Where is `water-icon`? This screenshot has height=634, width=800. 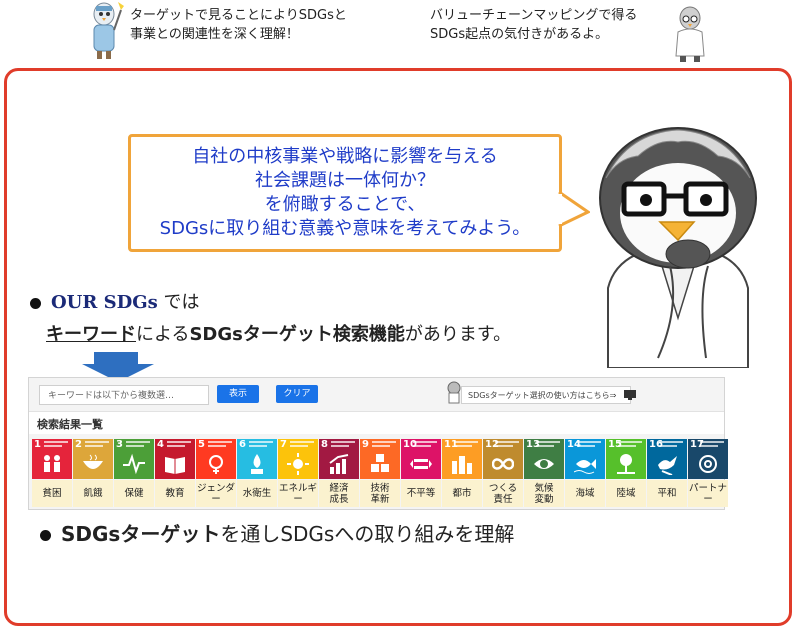
water-icon is located at coordinates (257, 464).